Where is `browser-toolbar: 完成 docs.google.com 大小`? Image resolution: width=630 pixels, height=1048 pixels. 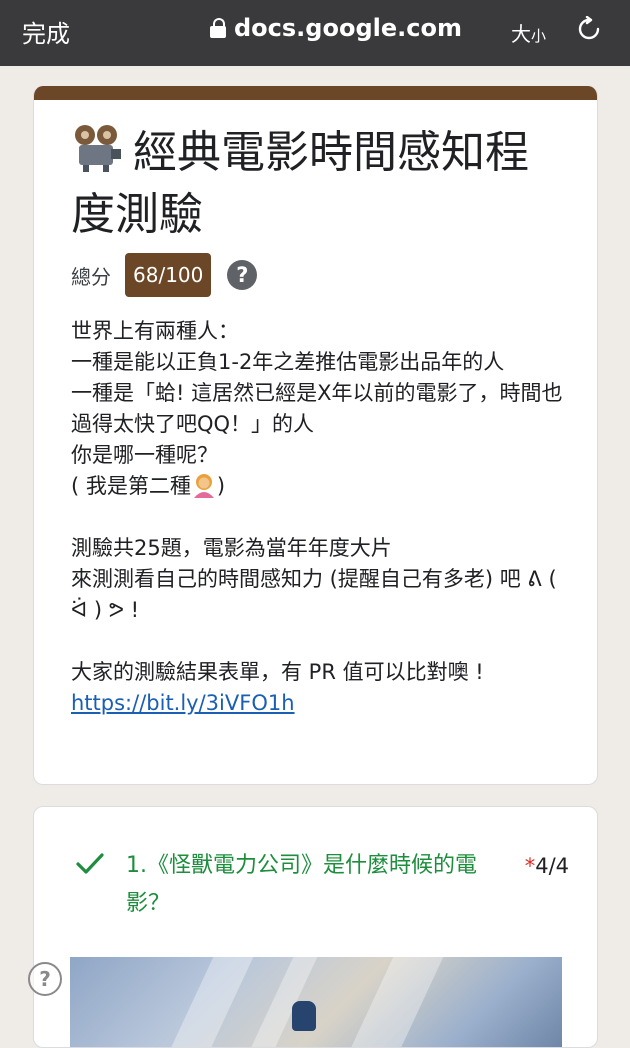
browser-toolbar: 完成 docs.google.com 大小 is located at coordinates (315, 33).